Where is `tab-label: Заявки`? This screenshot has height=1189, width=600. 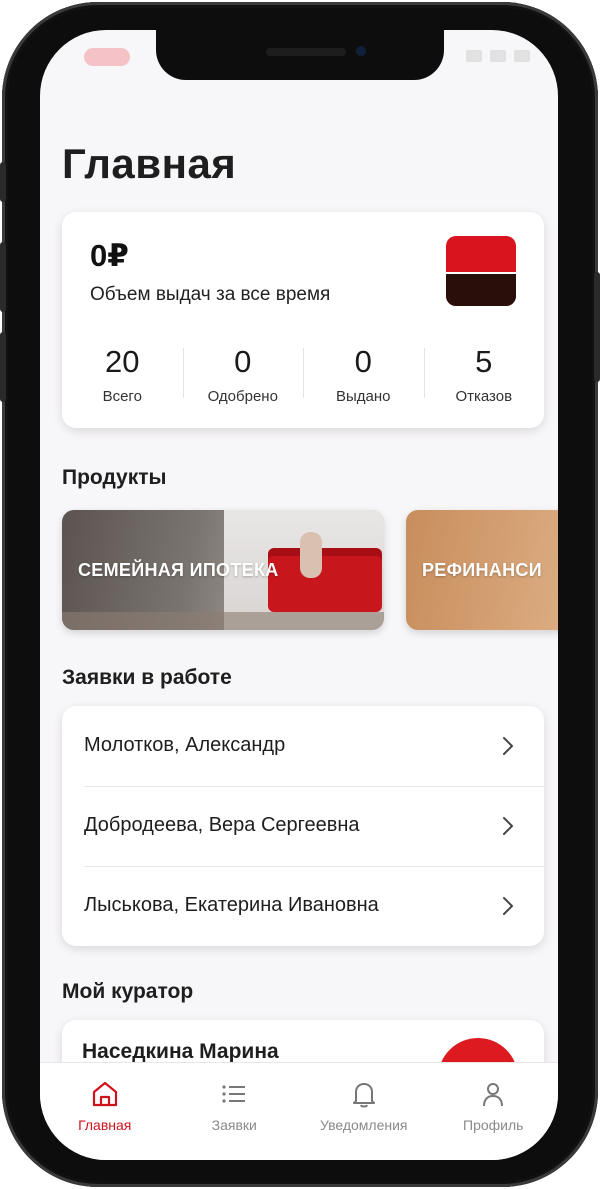
tab-label: Заявки is located at coordinates (234, 1125).